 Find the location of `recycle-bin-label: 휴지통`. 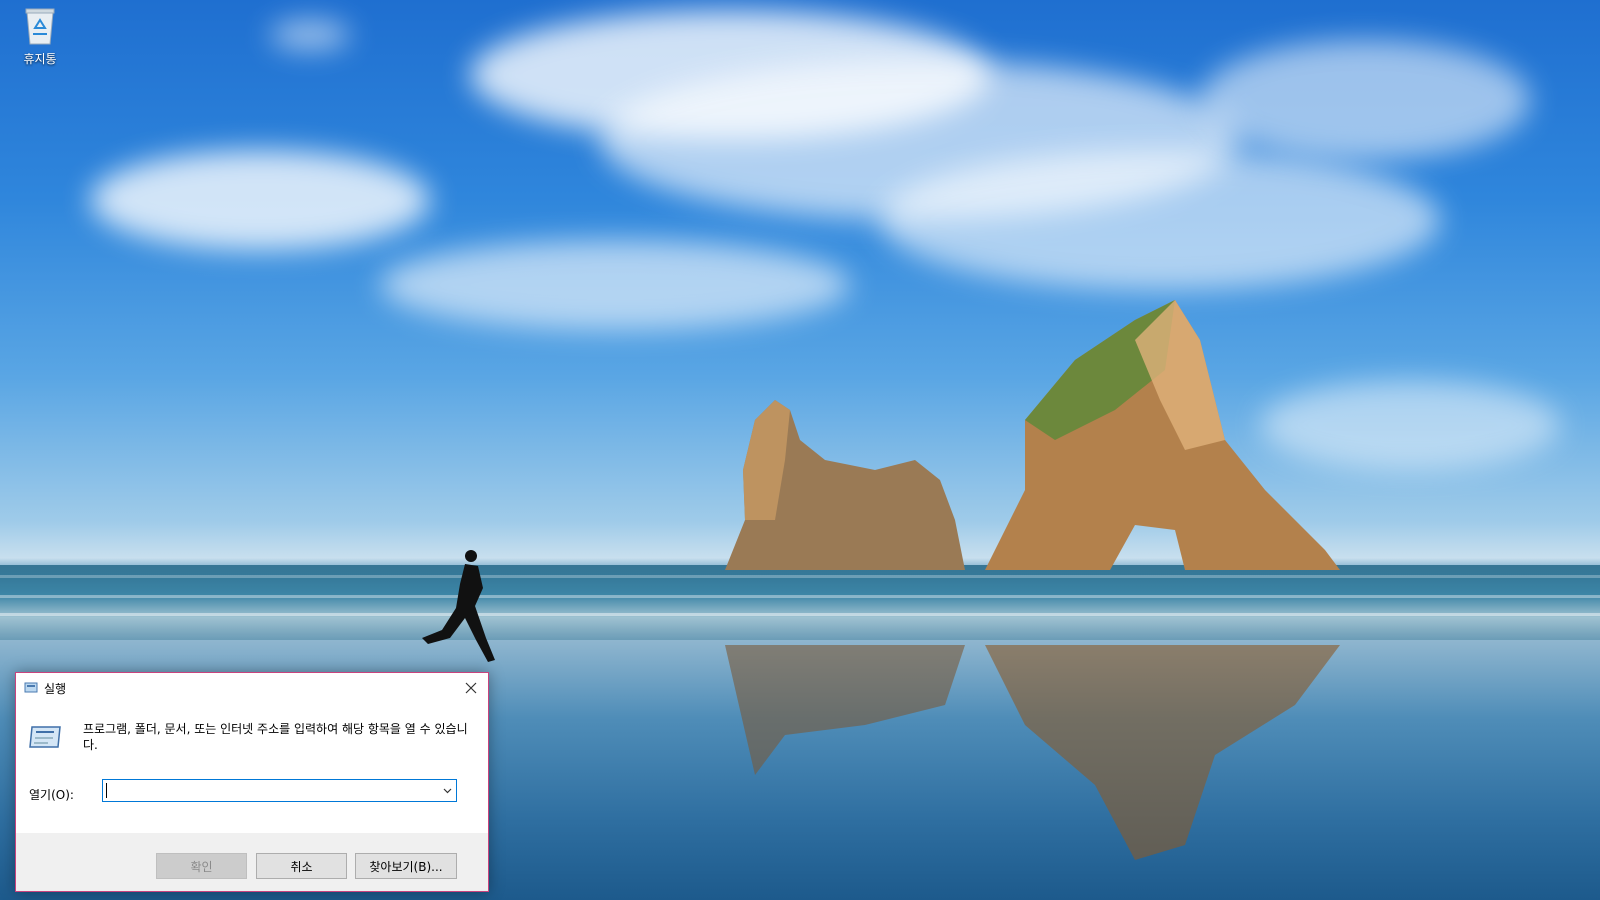

recycle-bin-label: 휴지통 is located at coordinates (40, 59).